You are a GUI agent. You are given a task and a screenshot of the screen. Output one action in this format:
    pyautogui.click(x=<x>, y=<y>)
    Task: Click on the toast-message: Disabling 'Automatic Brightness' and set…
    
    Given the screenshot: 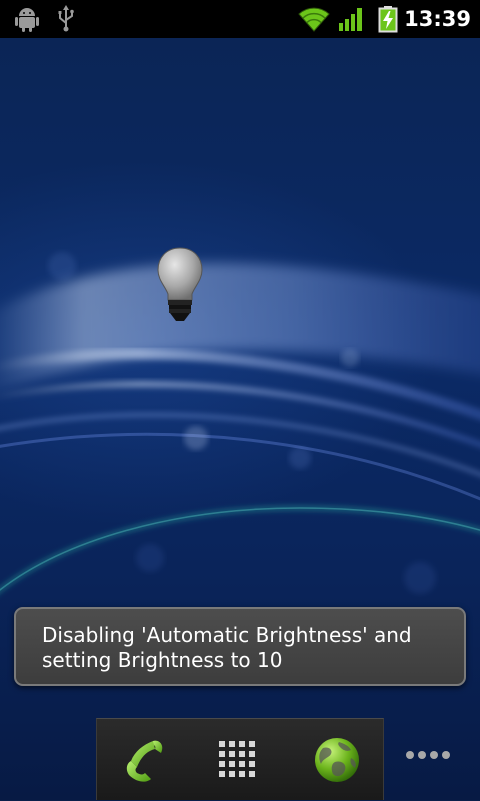 What is the action you would take?
    pyautogui.click(x=240, y=646)
    